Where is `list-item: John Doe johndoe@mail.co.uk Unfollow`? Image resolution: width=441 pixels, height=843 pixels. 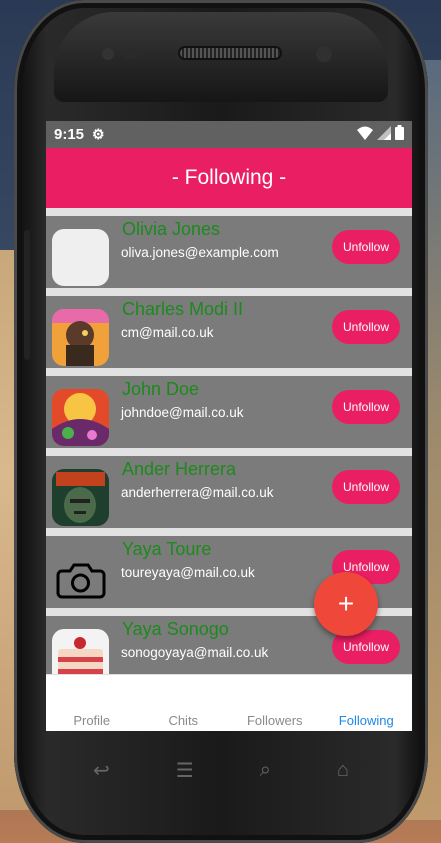
list-item: John Doe johndoe@mail.co.uk Unfollow is located at coordinates (229, 412).